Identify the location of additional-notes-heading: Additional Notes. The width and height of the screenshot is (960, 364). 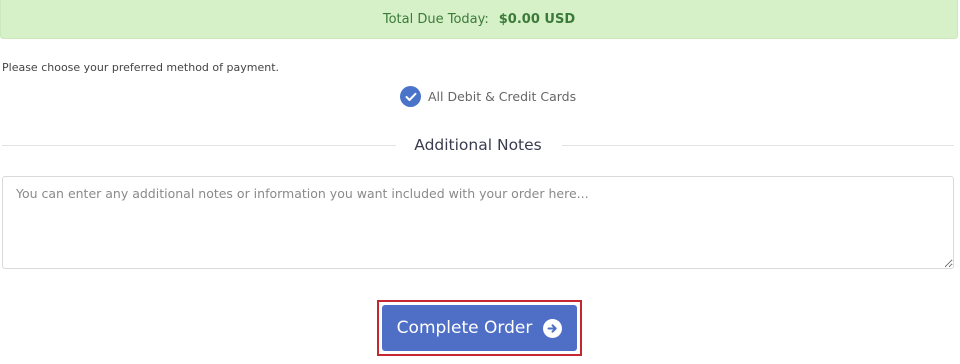
(478, 145).